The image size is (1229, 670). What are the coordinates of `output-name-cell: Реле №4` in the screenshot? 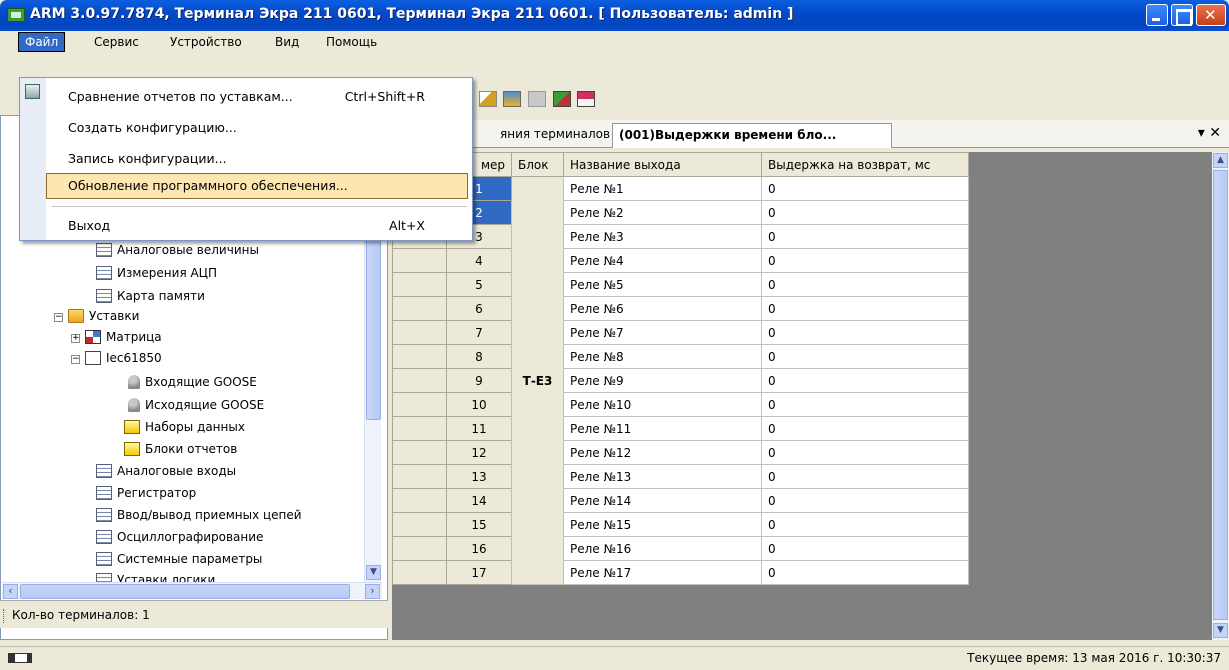 It's located at (662, 260).